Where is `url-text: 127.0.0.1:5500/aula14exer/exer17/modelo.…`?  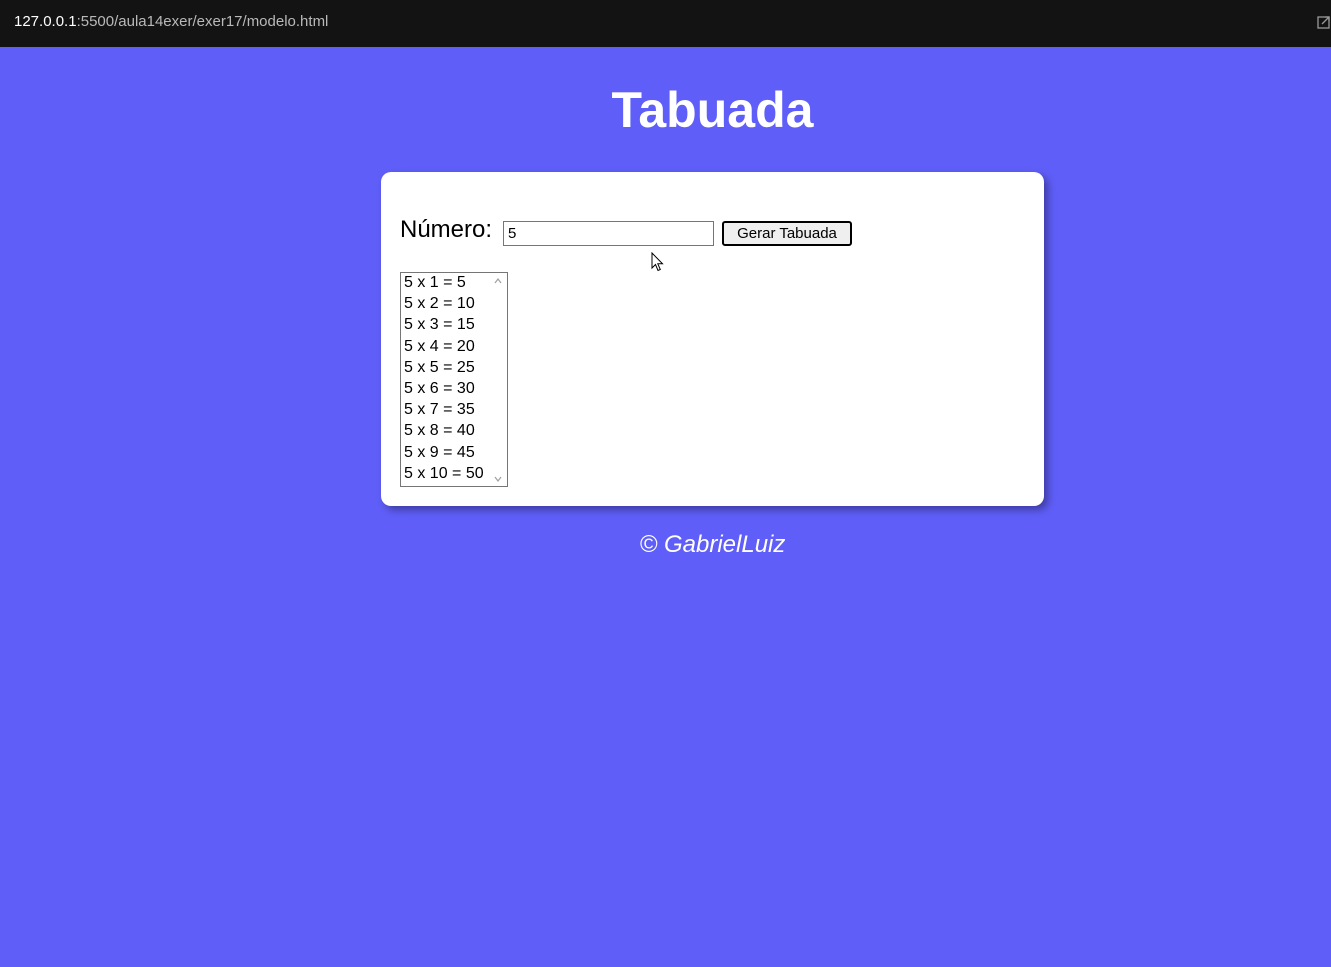
url-text: 127.0.0.1:5500/aula14exer/exer17/modelo.… is located at coordinates (171, 21).